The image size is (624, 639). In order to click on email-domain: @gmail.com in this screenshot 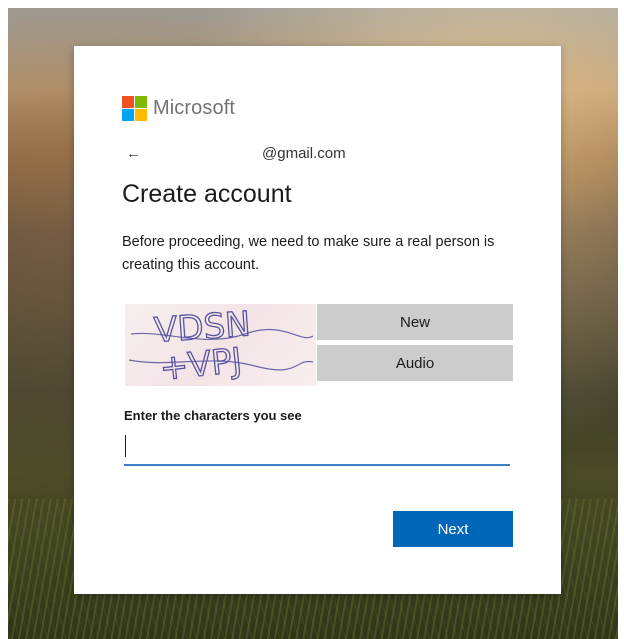, I will do `click(304, 153)`.